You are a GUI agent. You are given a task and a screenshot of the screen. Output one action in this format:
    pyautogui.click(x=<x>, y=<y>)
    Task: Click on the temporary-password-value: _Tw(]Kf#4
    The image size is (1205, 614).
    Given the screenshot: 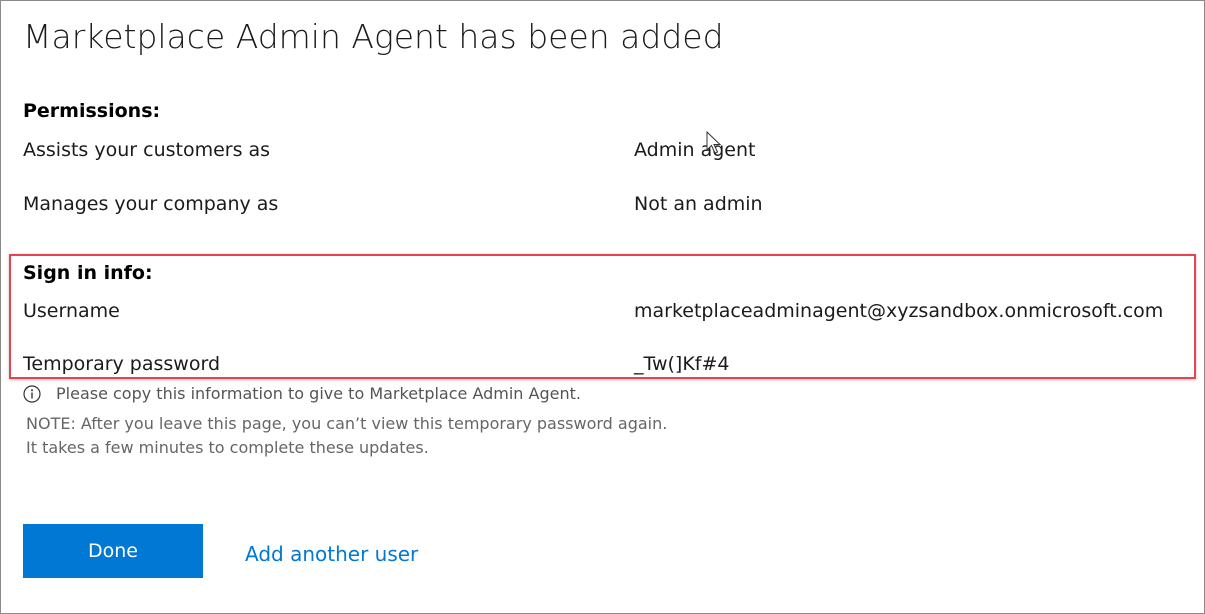 What is the action you would take?
    pyautogui.click(x=682, y=364)
    